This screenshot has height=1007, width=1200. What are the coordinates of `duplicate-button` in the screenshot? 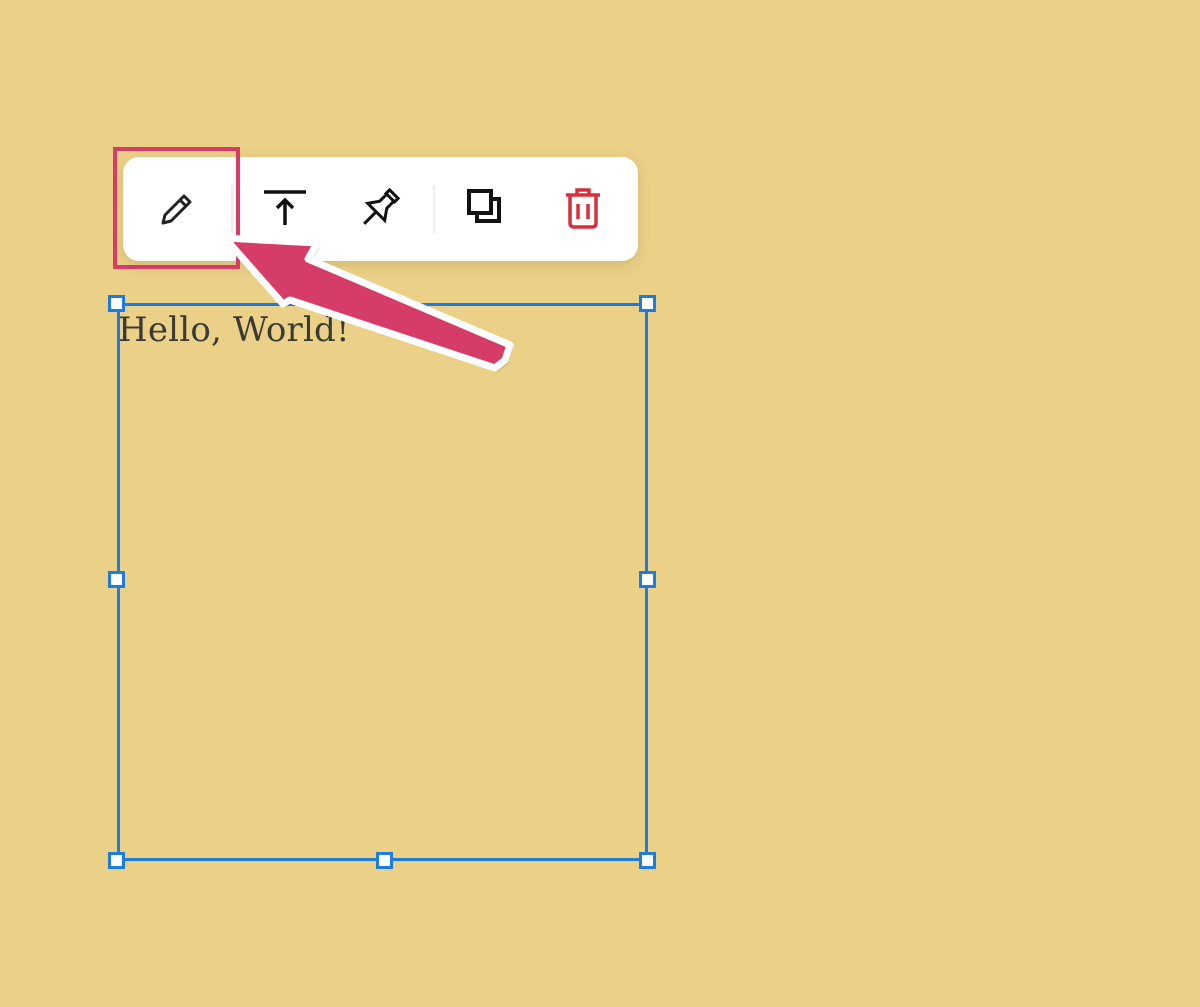 It's located at (488, 209).